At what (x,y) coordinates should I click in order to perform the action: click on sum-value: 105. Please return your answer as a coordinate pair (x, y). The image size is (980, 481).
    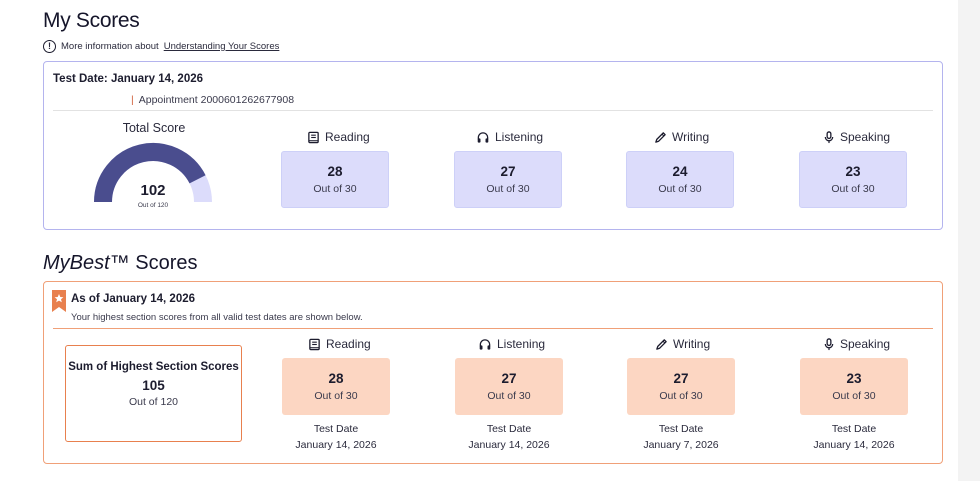
    Looking at the image, I should click on (153, 385).